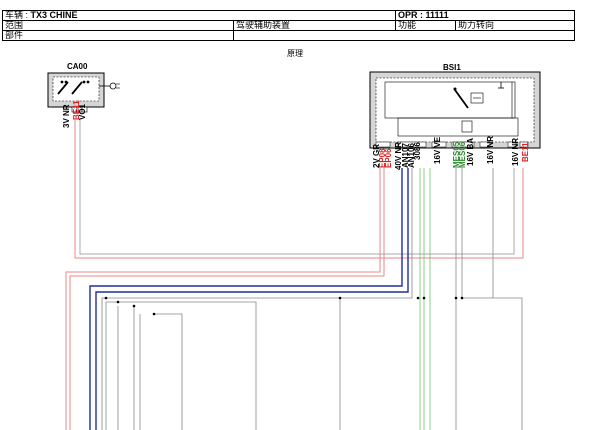 Image resolution: width=606 pixels, height=430 pixels. What do you see at coordinates (455, 110) in the screenshot?
I see `bsi1-component` at bounding box center [455, 110].